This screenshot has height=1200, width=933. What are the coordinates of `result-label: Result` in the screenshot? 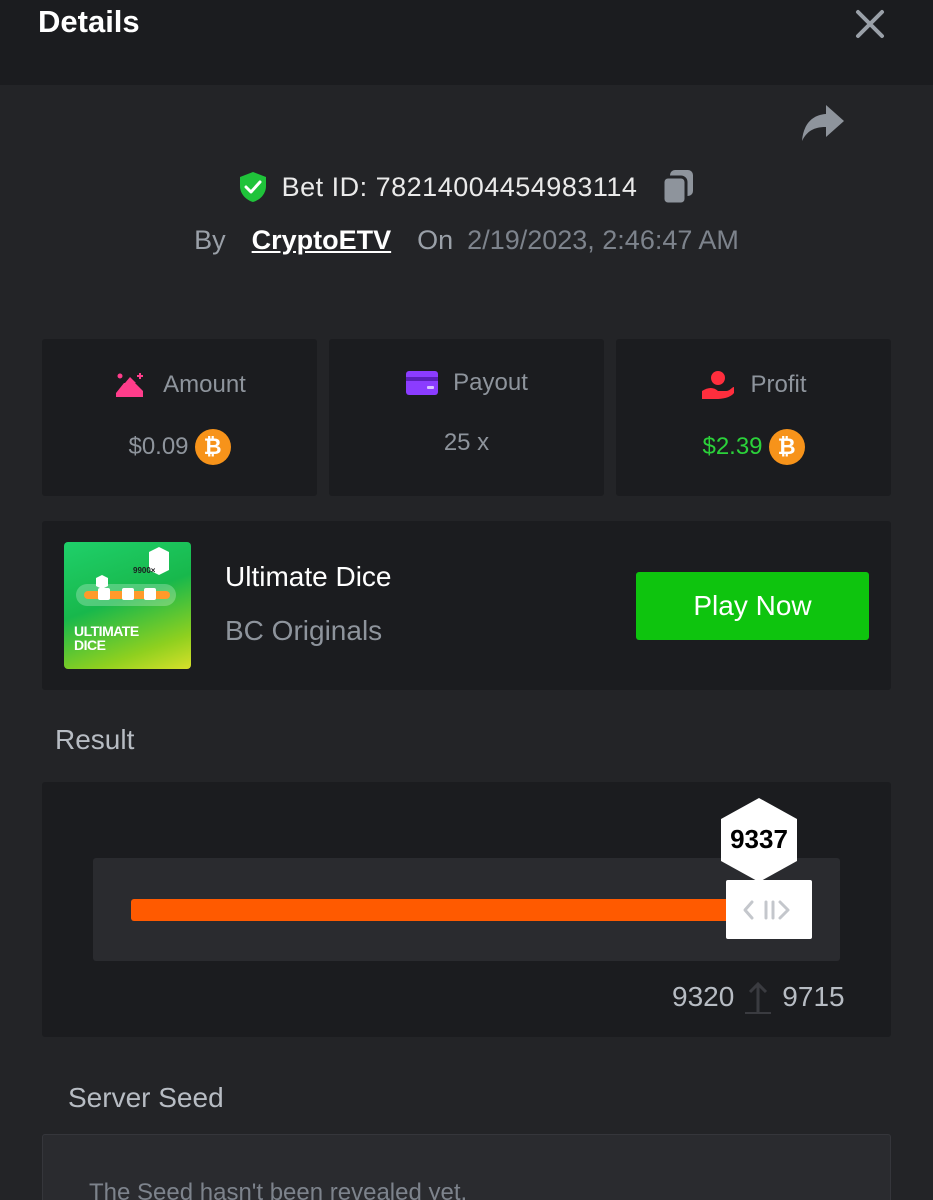 It's located at (95, 739).